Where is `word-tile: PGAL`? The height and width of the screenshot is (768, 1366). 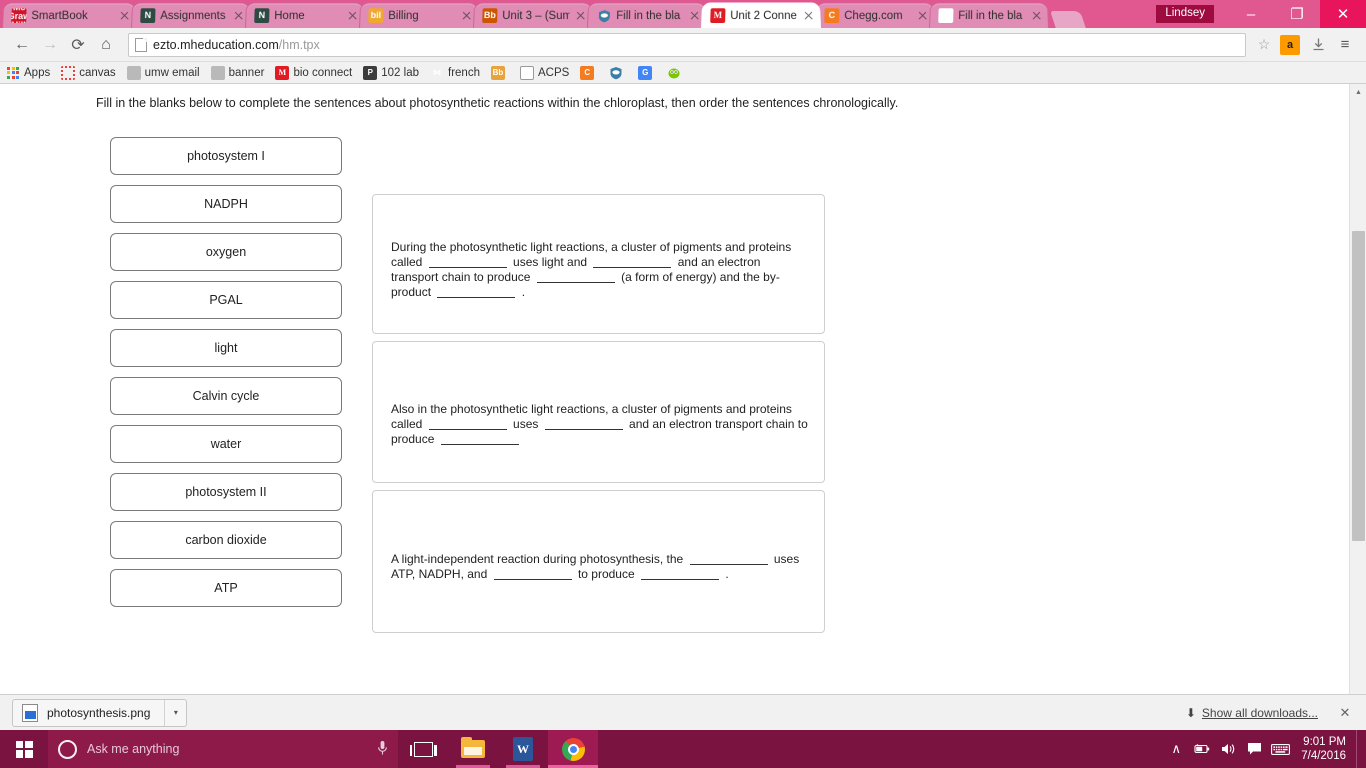 word-tile: PGAL is located at coordinates (226, 300).